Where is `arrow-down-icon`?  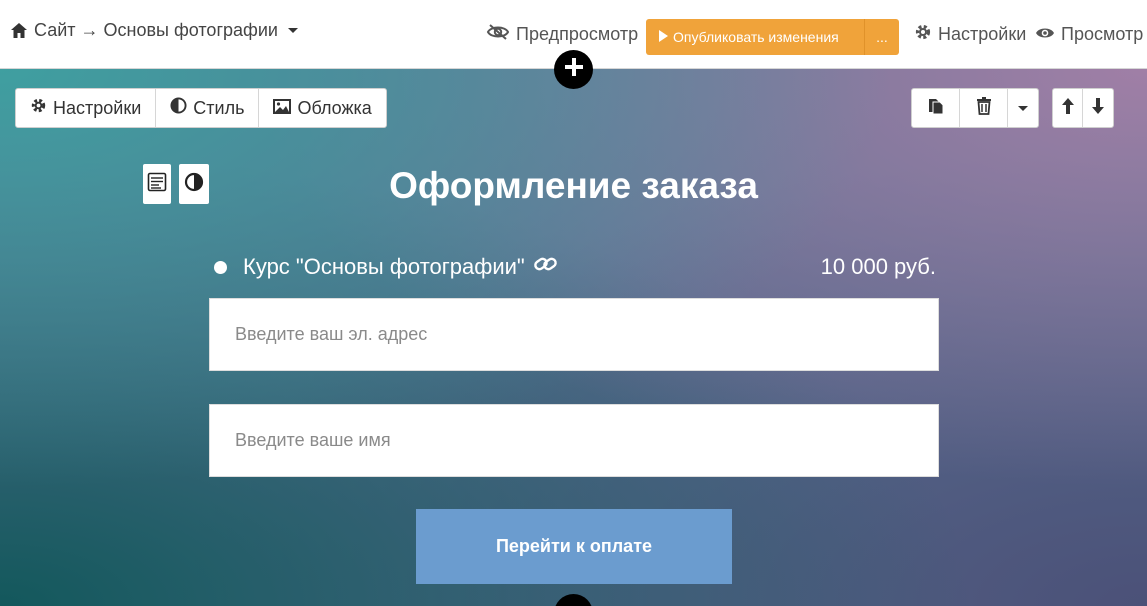
arrow-down-icon is located at coordinates (1098, 108).